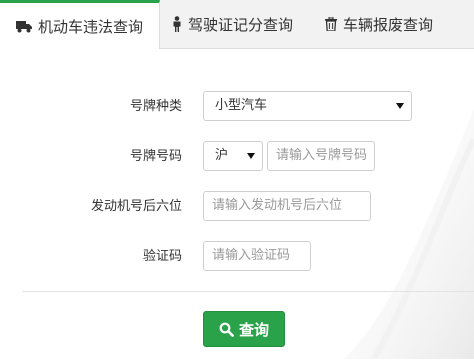 This screenshot has width=474, height=361. What do you see at coordinates (23, 26) in the screenshot?
I see `truck-icon` at bounding box center [23, 26].